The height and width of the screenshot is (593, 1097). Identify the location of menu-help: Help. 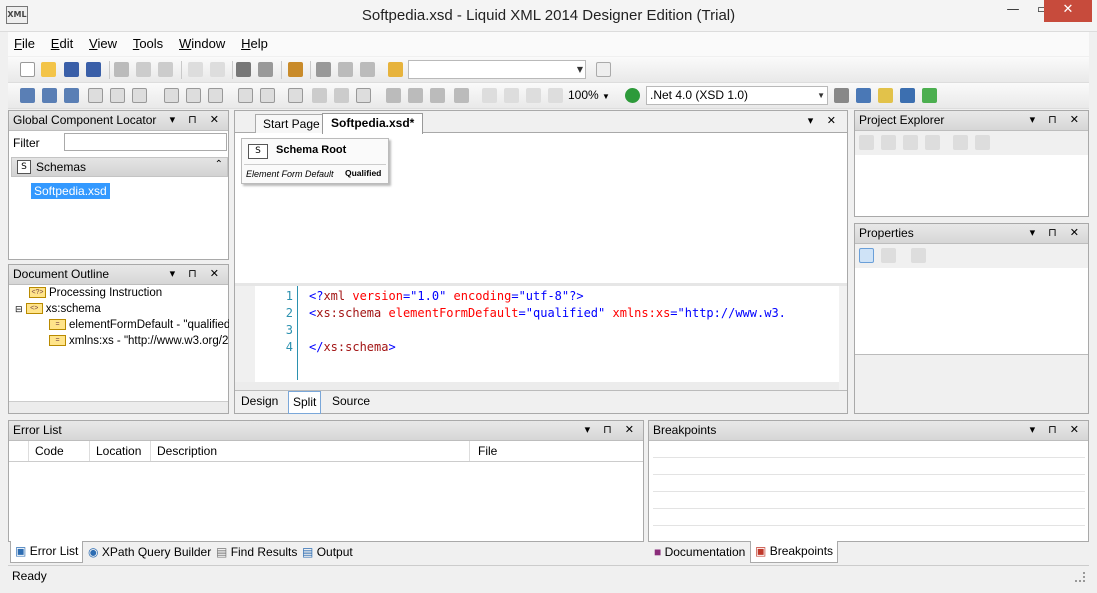
(254, 44).